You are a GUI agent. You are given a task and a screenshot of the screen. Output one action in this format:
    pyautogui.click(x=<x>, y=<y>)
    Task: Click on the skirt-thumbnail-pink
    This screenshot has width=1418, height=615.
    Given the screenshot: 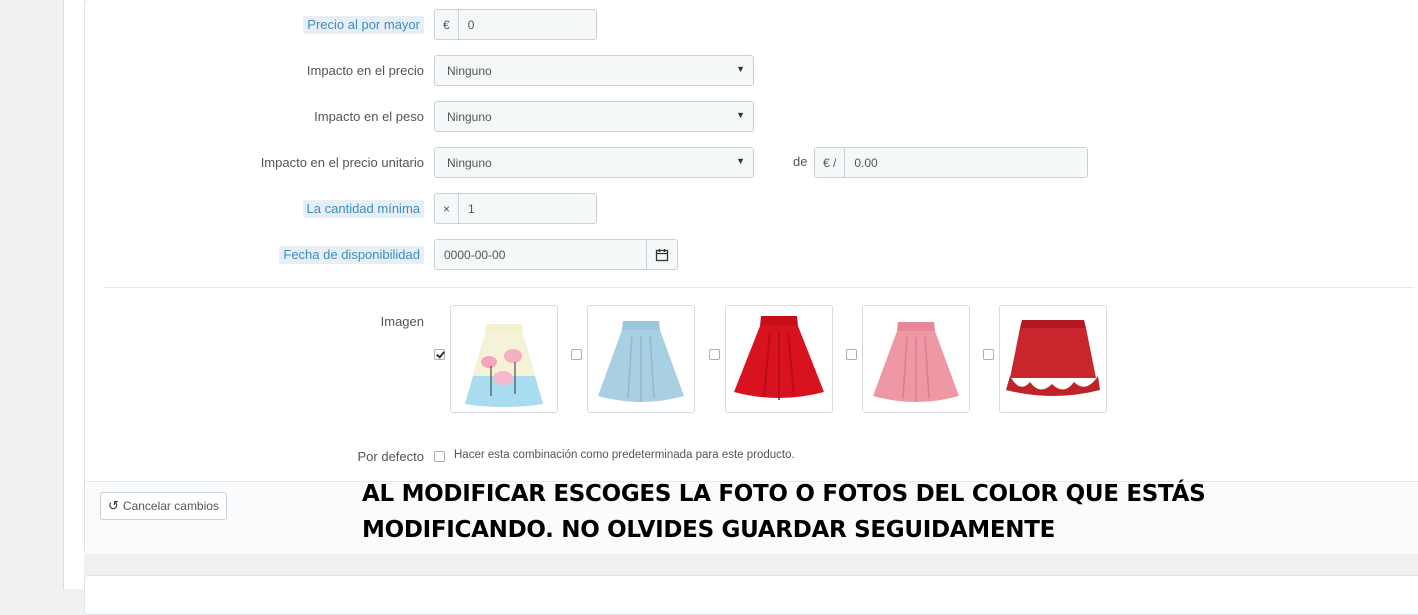 What is the action you would take?
    pyautogui.click(x=916, y=359)
    